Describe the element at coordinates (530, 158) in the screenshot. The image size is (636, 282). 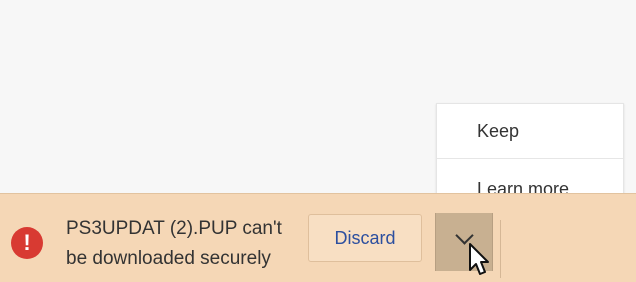
I see `menu-separator` at that location.